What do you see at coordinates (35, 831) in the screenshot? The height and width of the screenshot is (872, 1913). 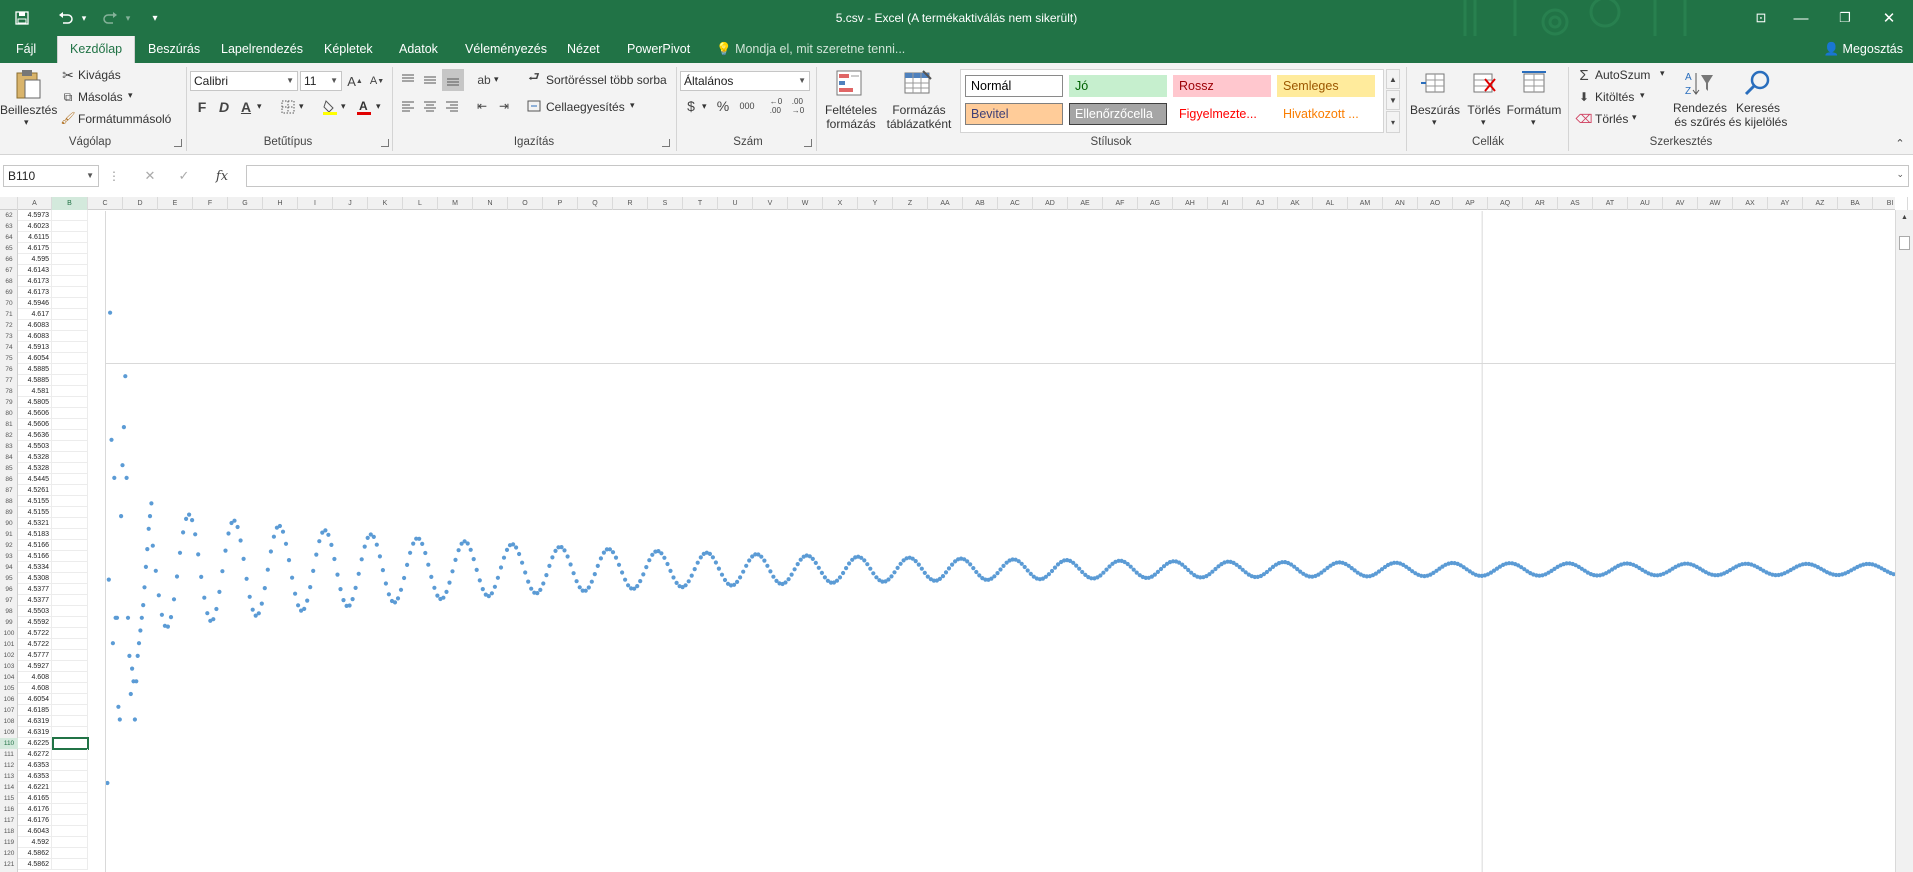 I see `cell-a: 4.6043` at bounding box center [35, 831].